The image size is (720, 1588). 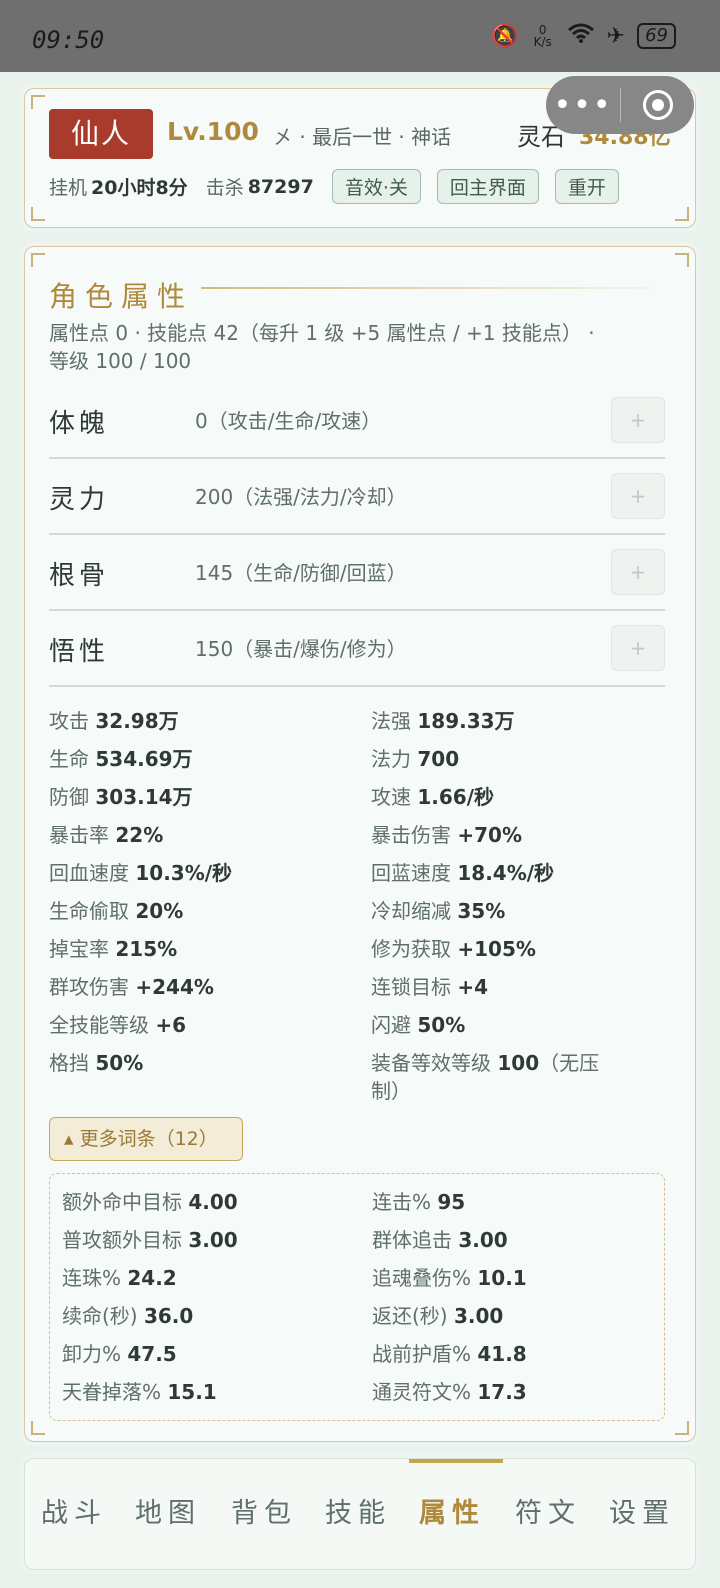 What do you see at coordinates (113, 949) in the screenshot?
I see `stat-item: 掉宝率 215%` at bounding box center [113, 949].